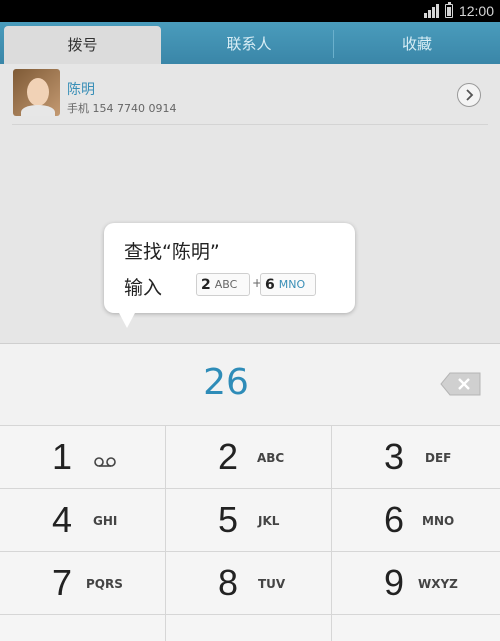  What do you see at coordinates (288, 284) in the screenshot?
I see `hint-key-6: 6 MNO` at bounding box center [288, 284].